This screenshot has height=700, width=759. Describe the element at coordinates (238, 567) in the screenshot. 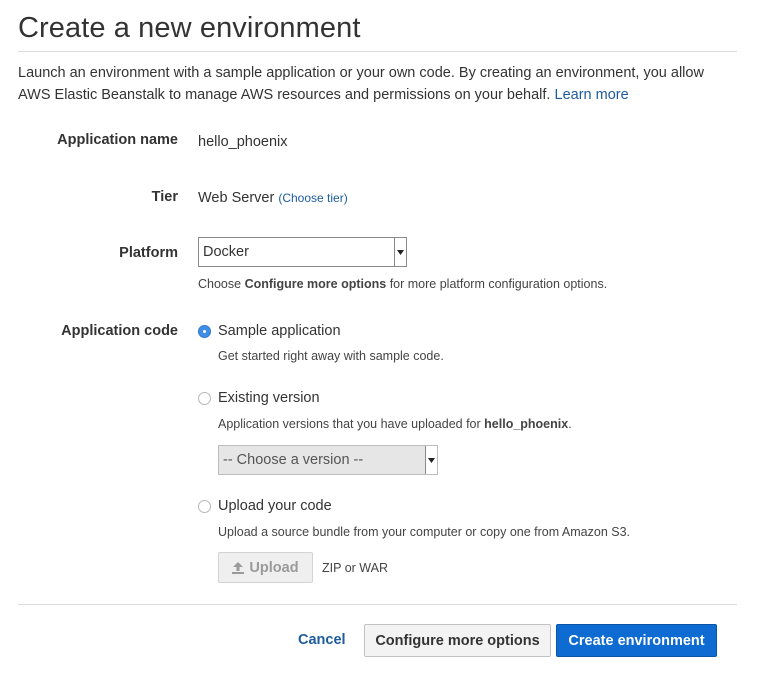

I see `upload-icon` at that location.